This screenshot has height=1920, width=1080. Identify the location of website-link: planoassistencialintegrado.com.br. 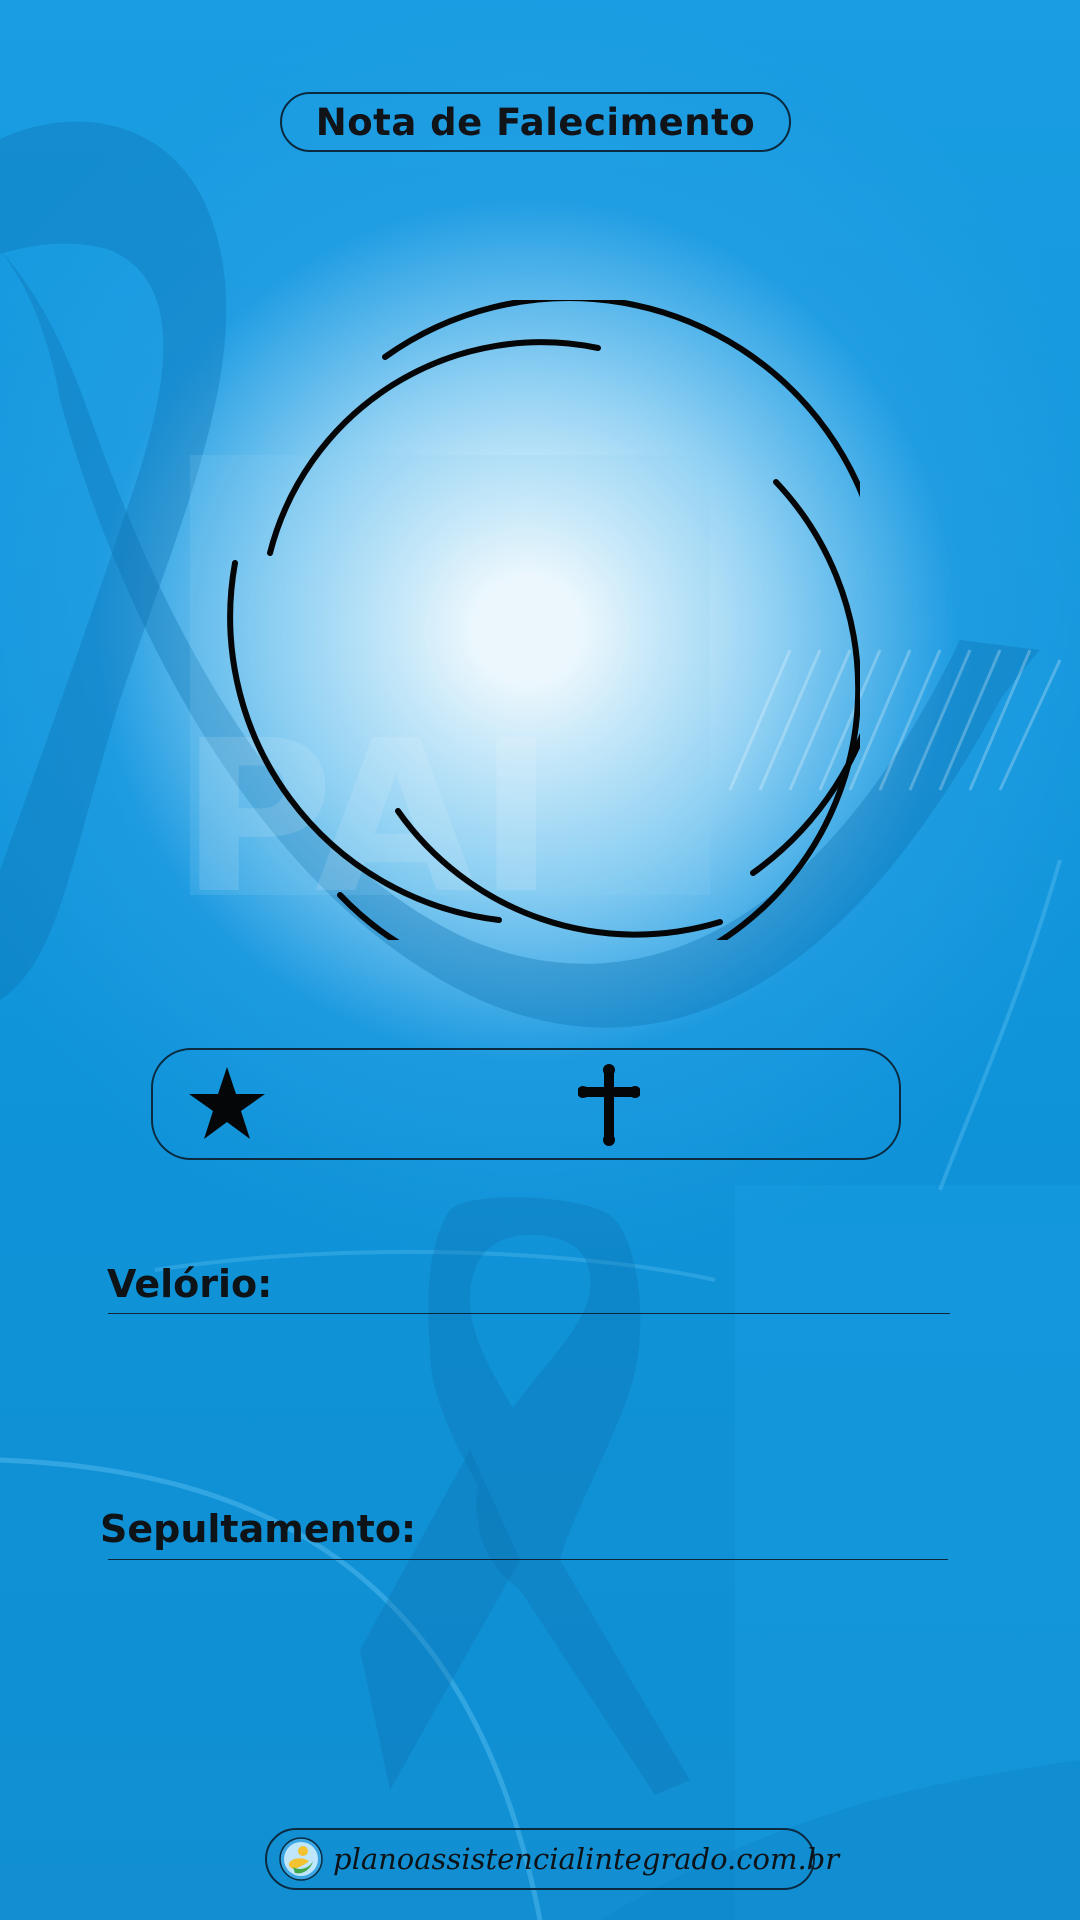
(586, 1859).